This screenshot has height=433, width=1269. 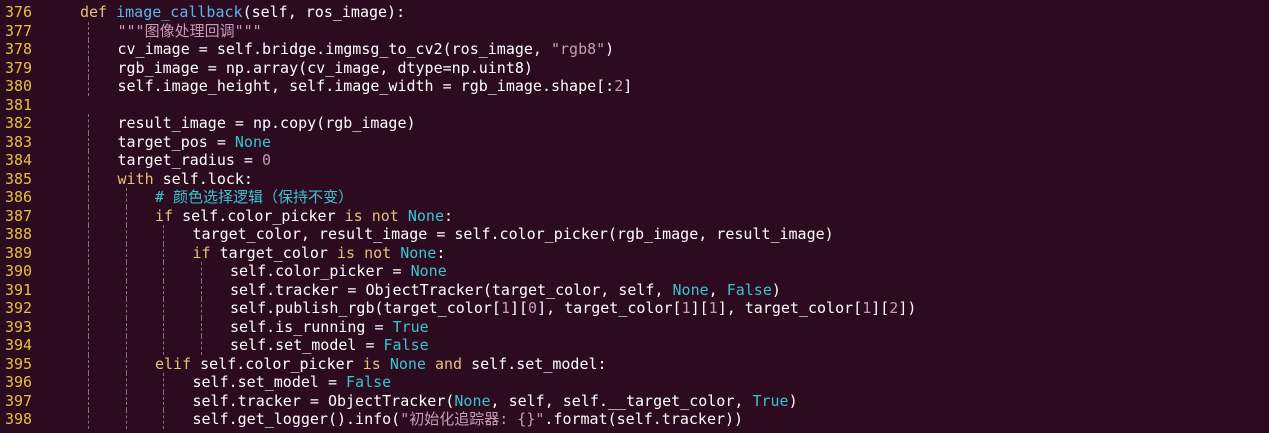 I want to click on code-token: ], so click(x=628, y=86).